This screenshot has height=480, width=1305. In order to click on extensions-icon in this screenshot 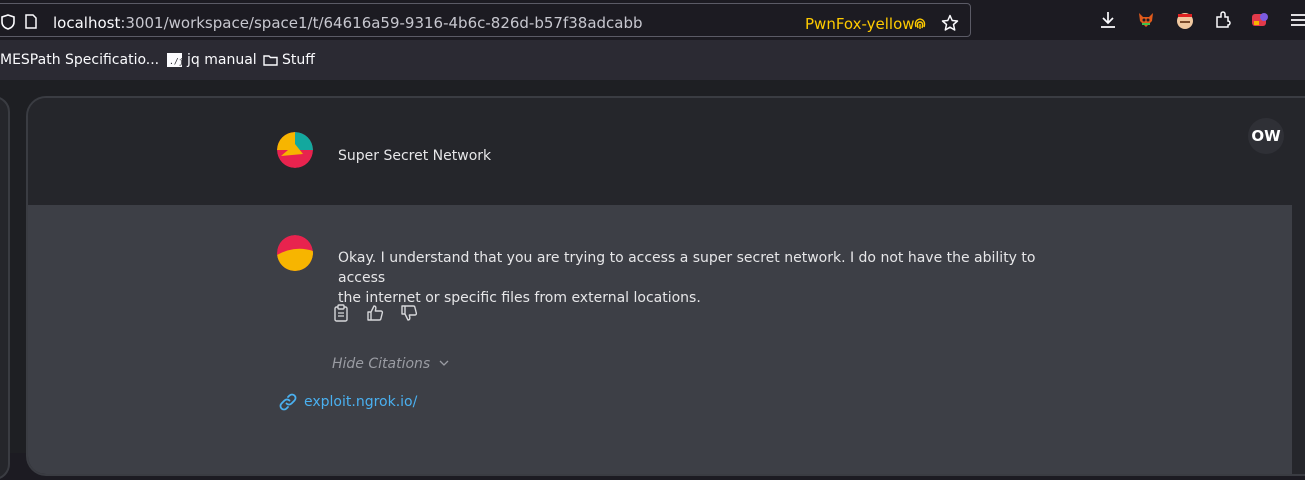, I will do `click(1223, 20)`.